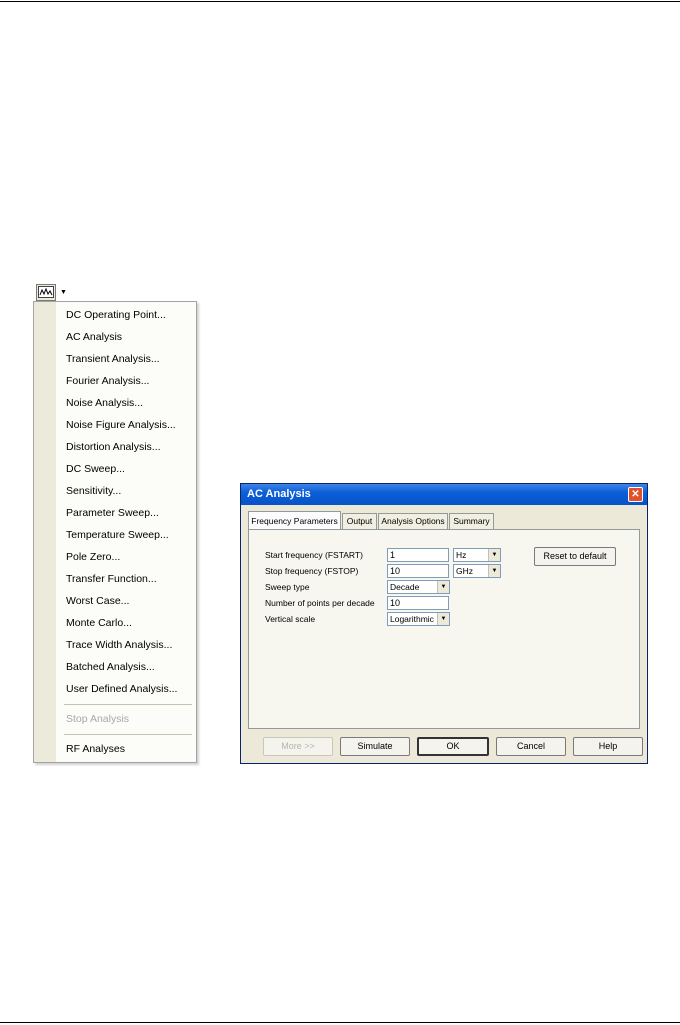 The width and height of the screenshot is (680, 1025). Describe the element at coordinates (444, 494) in the screenshot. I see `dialog-titlebar: AC Analysis` at that location.